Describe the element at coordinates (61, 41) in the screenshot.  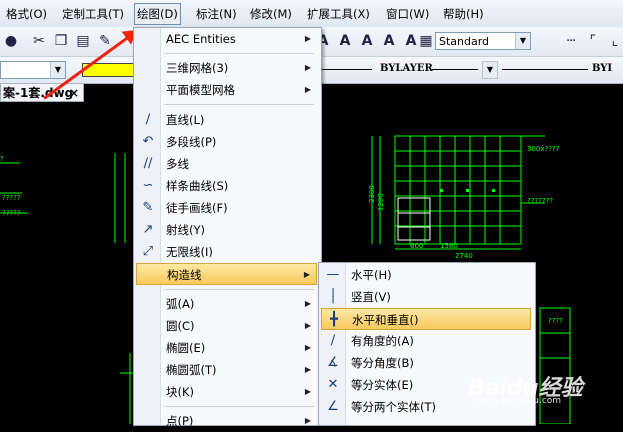
I see `copy-icon: ❐` at that location.